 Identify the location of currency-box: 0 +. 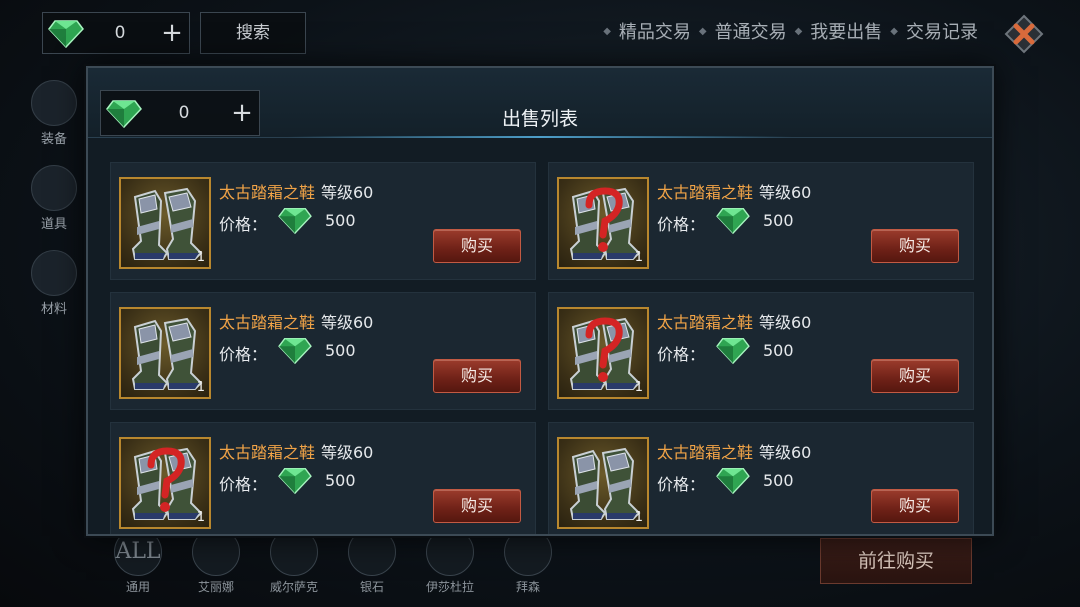
(116, 33).